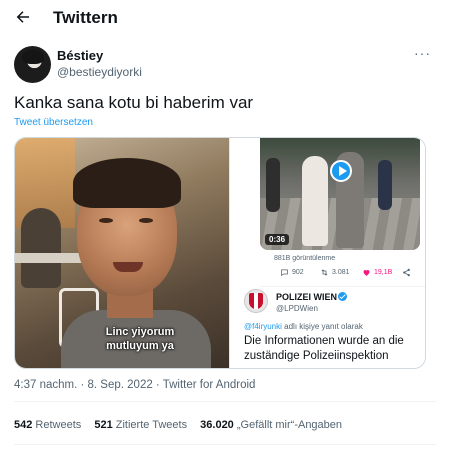  I want to click on author-avatar, so click(32, 64).